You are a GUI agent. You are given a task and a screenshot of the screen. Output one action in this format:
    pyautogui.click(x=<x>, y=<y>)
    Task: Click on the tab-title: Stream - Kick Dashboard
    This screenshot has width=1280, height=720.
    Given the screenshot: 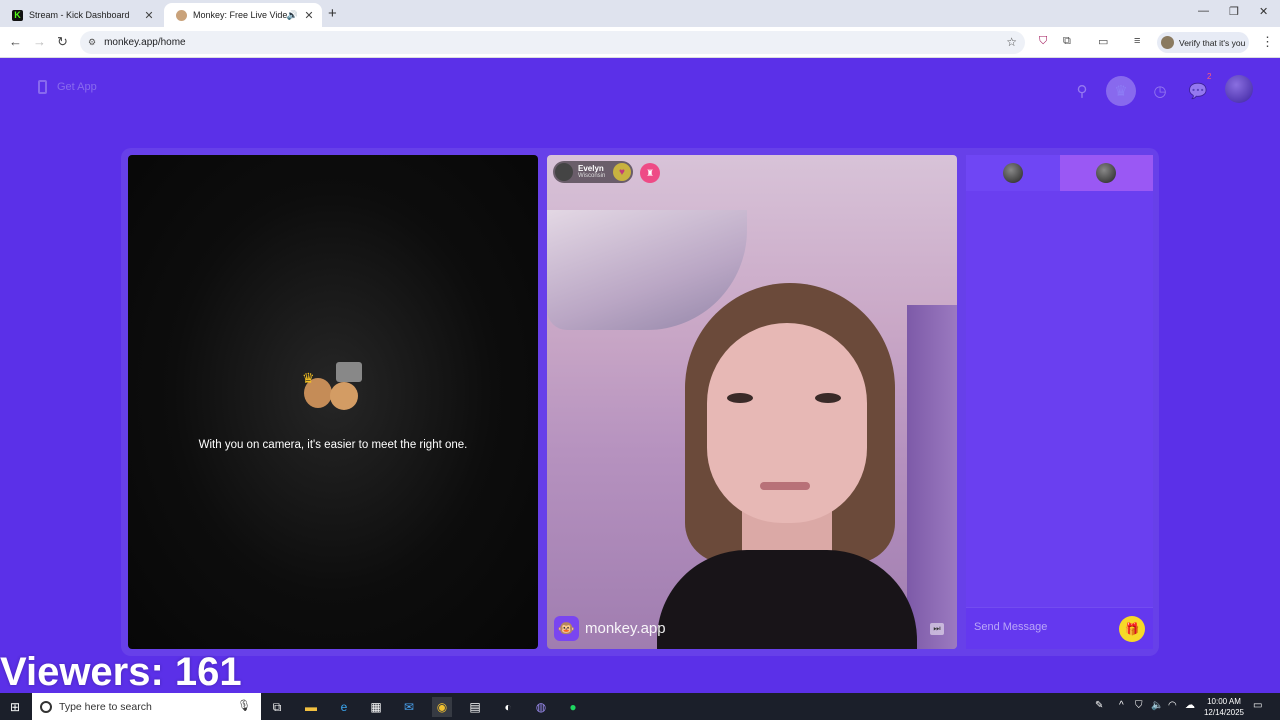 What is the action you would take?
    pyautogui.click(x=79, y=15)
    